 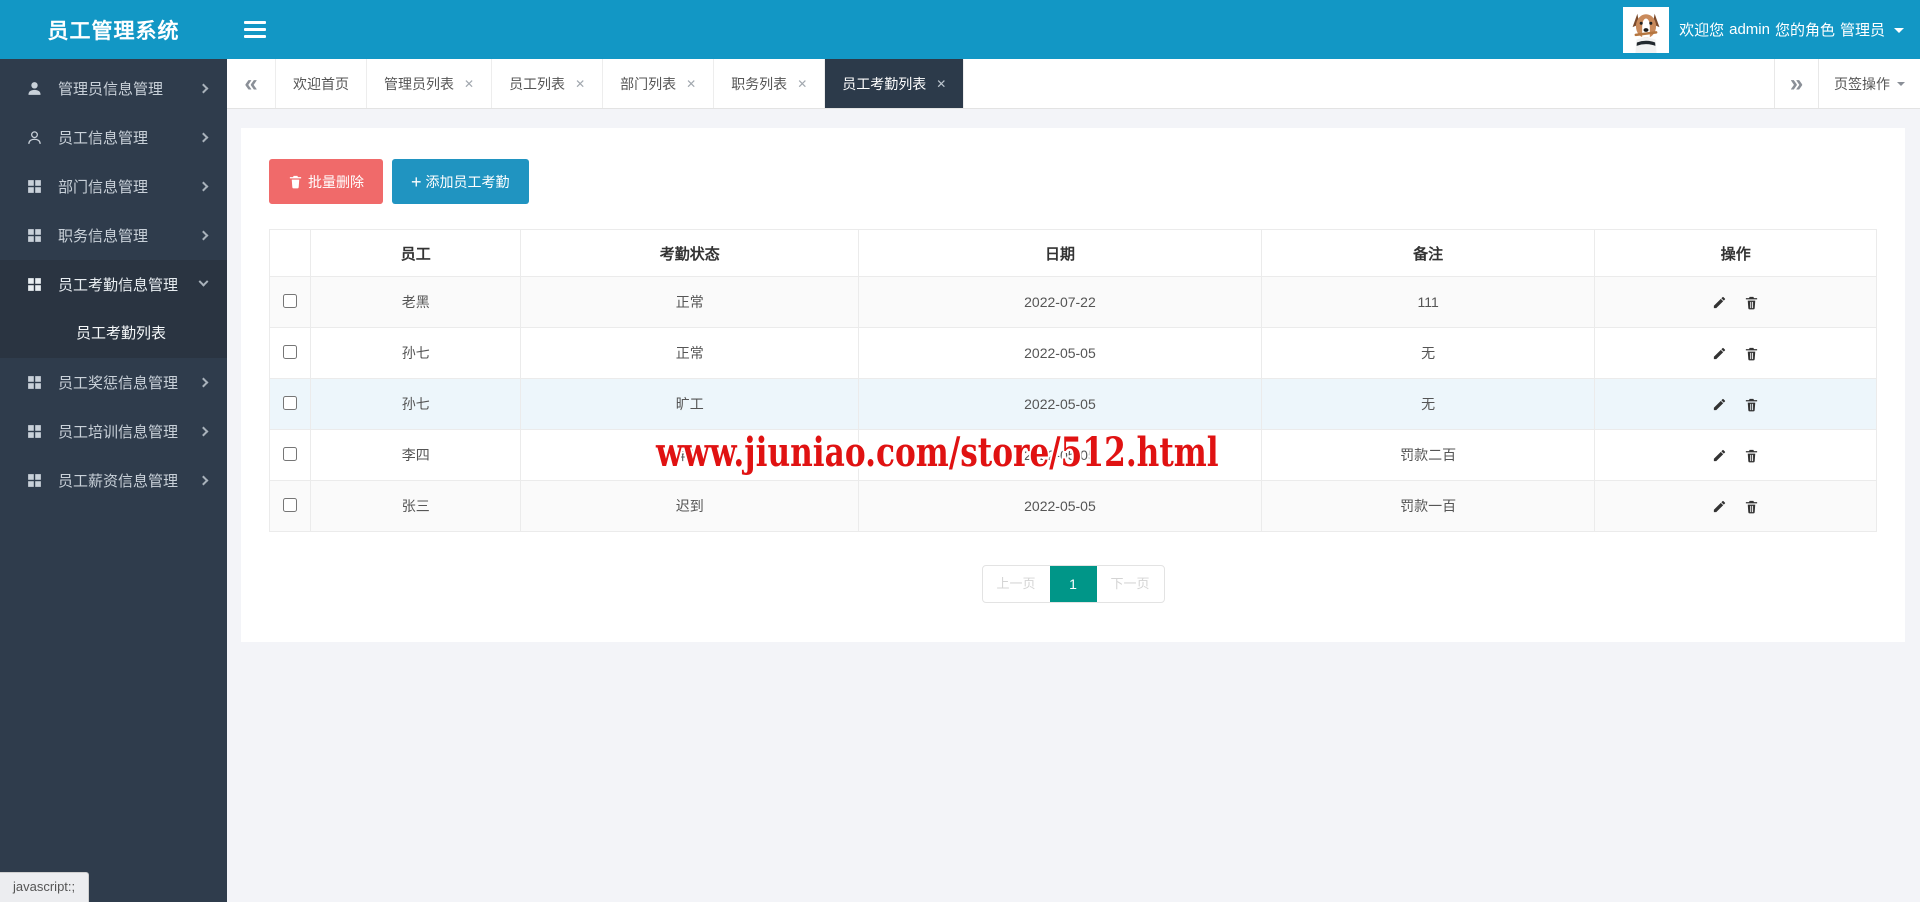 What do you see at coordinates (690, 404) in the screenshot?
I see `cell-status: 旷工` at bounding box center [690, 404].